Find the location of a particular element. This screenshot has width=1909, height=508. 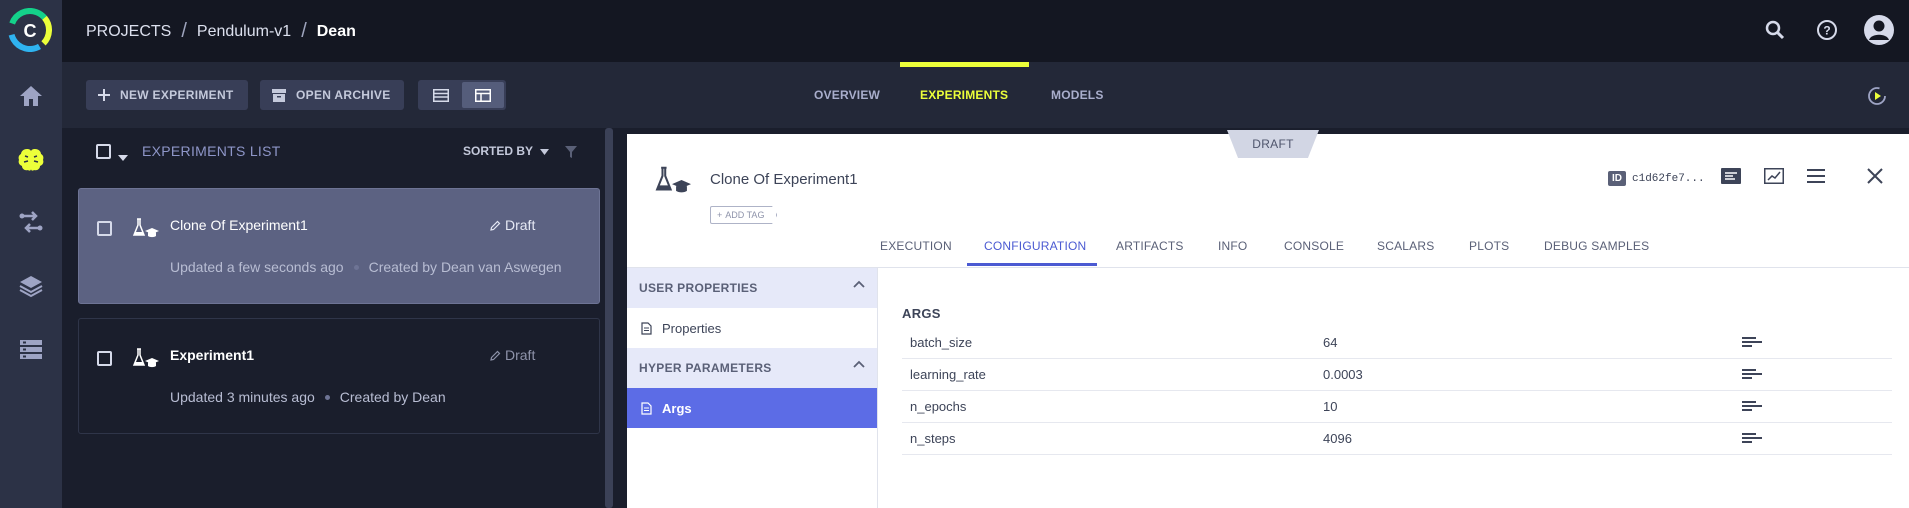

tab-execution: EXECUTION is located at coordinates (916, 246).